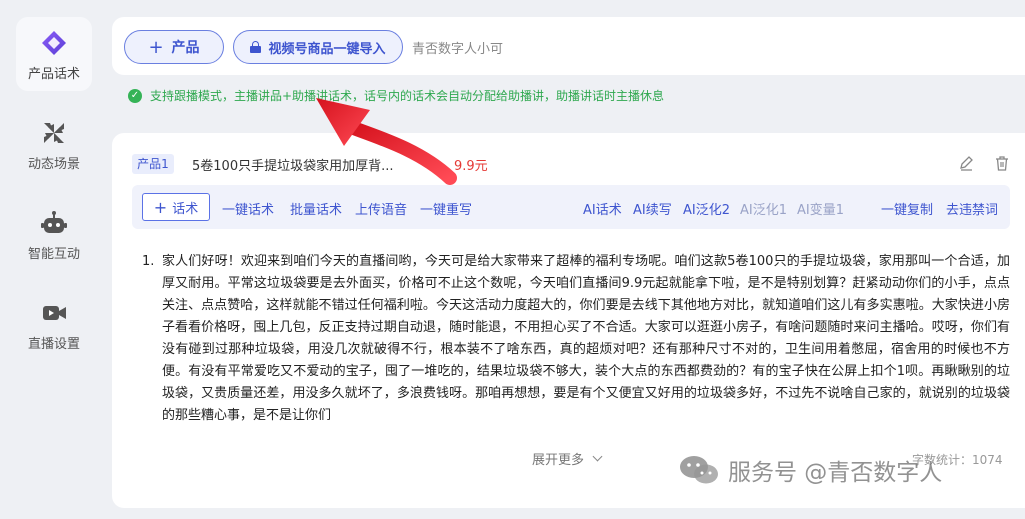 This screenshot has width=1025, height=519. Describe the element at coordinates (53, 254) in the screenshot. I see `sidebar-item-label: 智能互动` at that location.